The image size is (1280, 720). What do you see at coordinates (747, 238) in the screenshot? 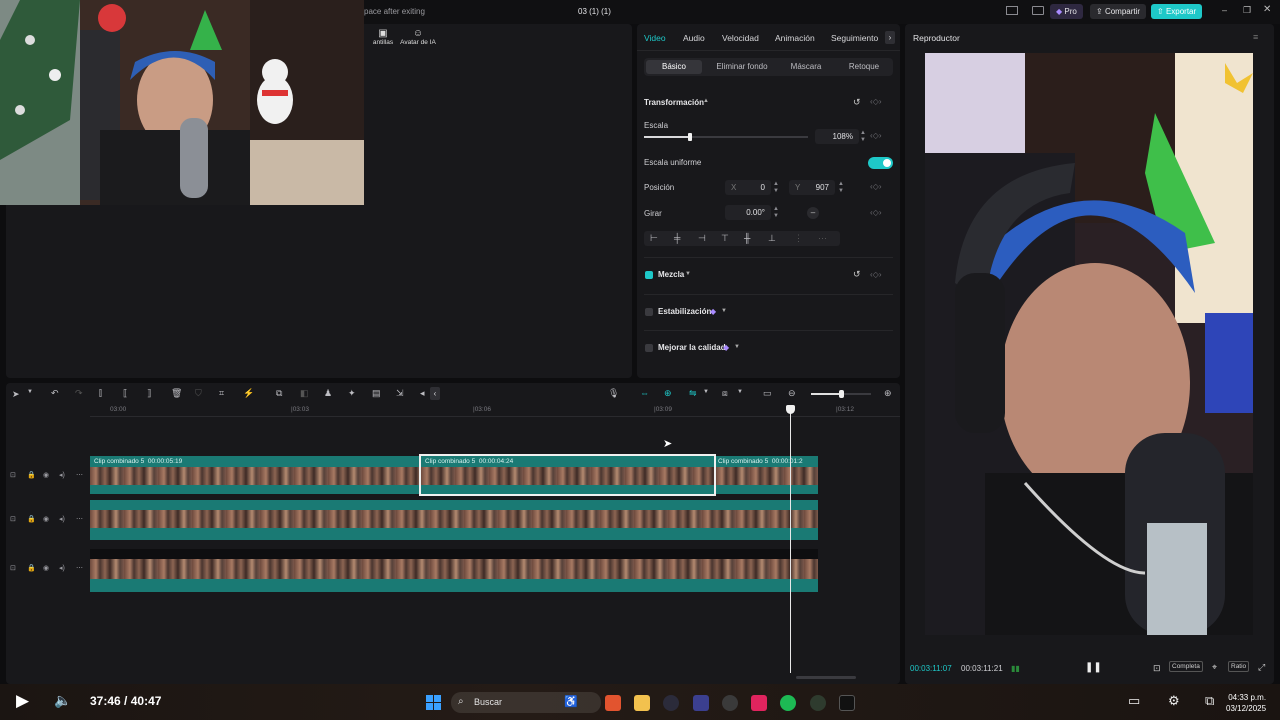
I see `align-center-v-icon: ╫` at bounding box center [747, 238].